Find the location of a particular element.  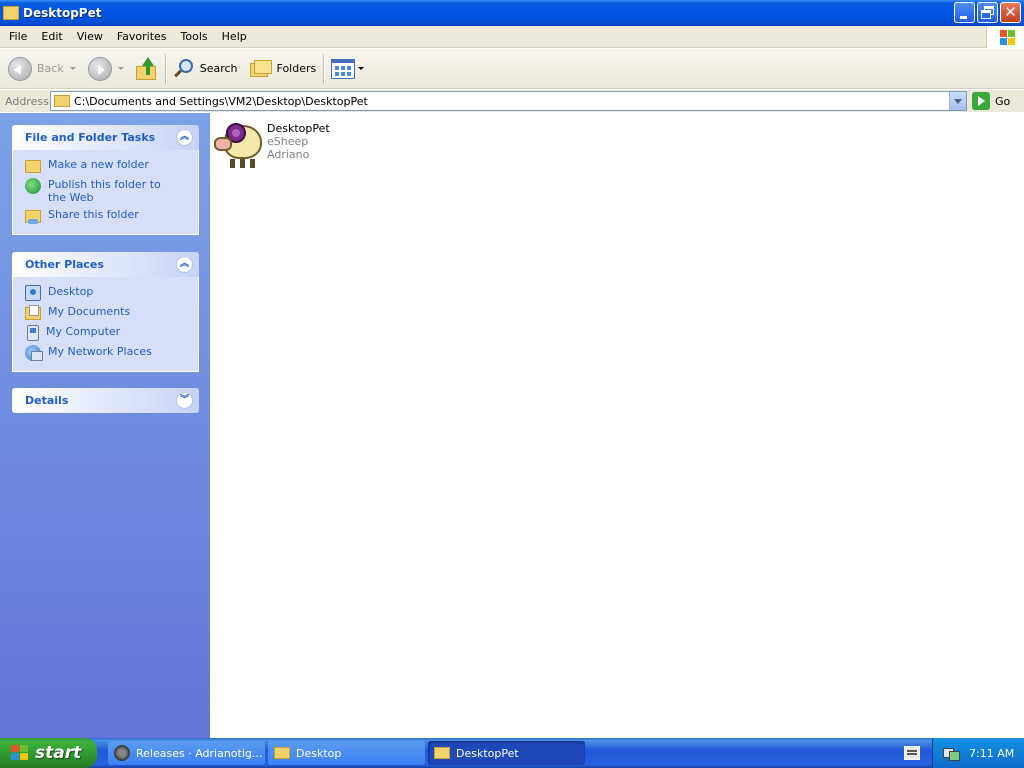

new-folder-icon is located at coordinates (33, 166).